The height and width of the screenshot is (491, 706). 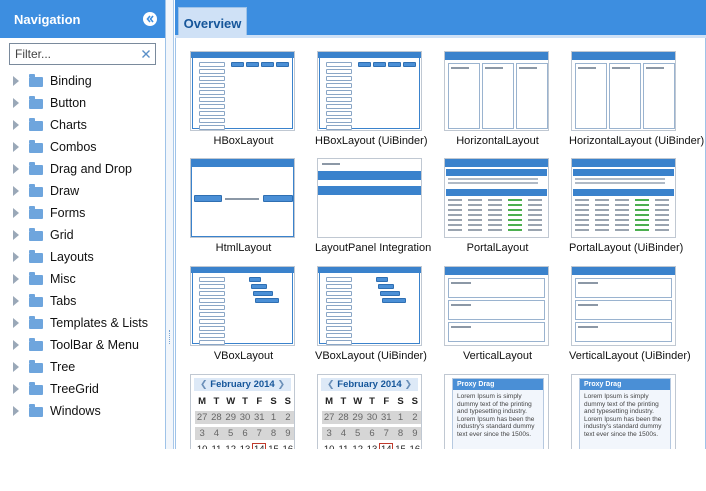 What do you see at coordinates (251, 318) in the screenshot?
I see `example-card-vboxlayout: VBoxLayout` at bounding box center [251, 318].